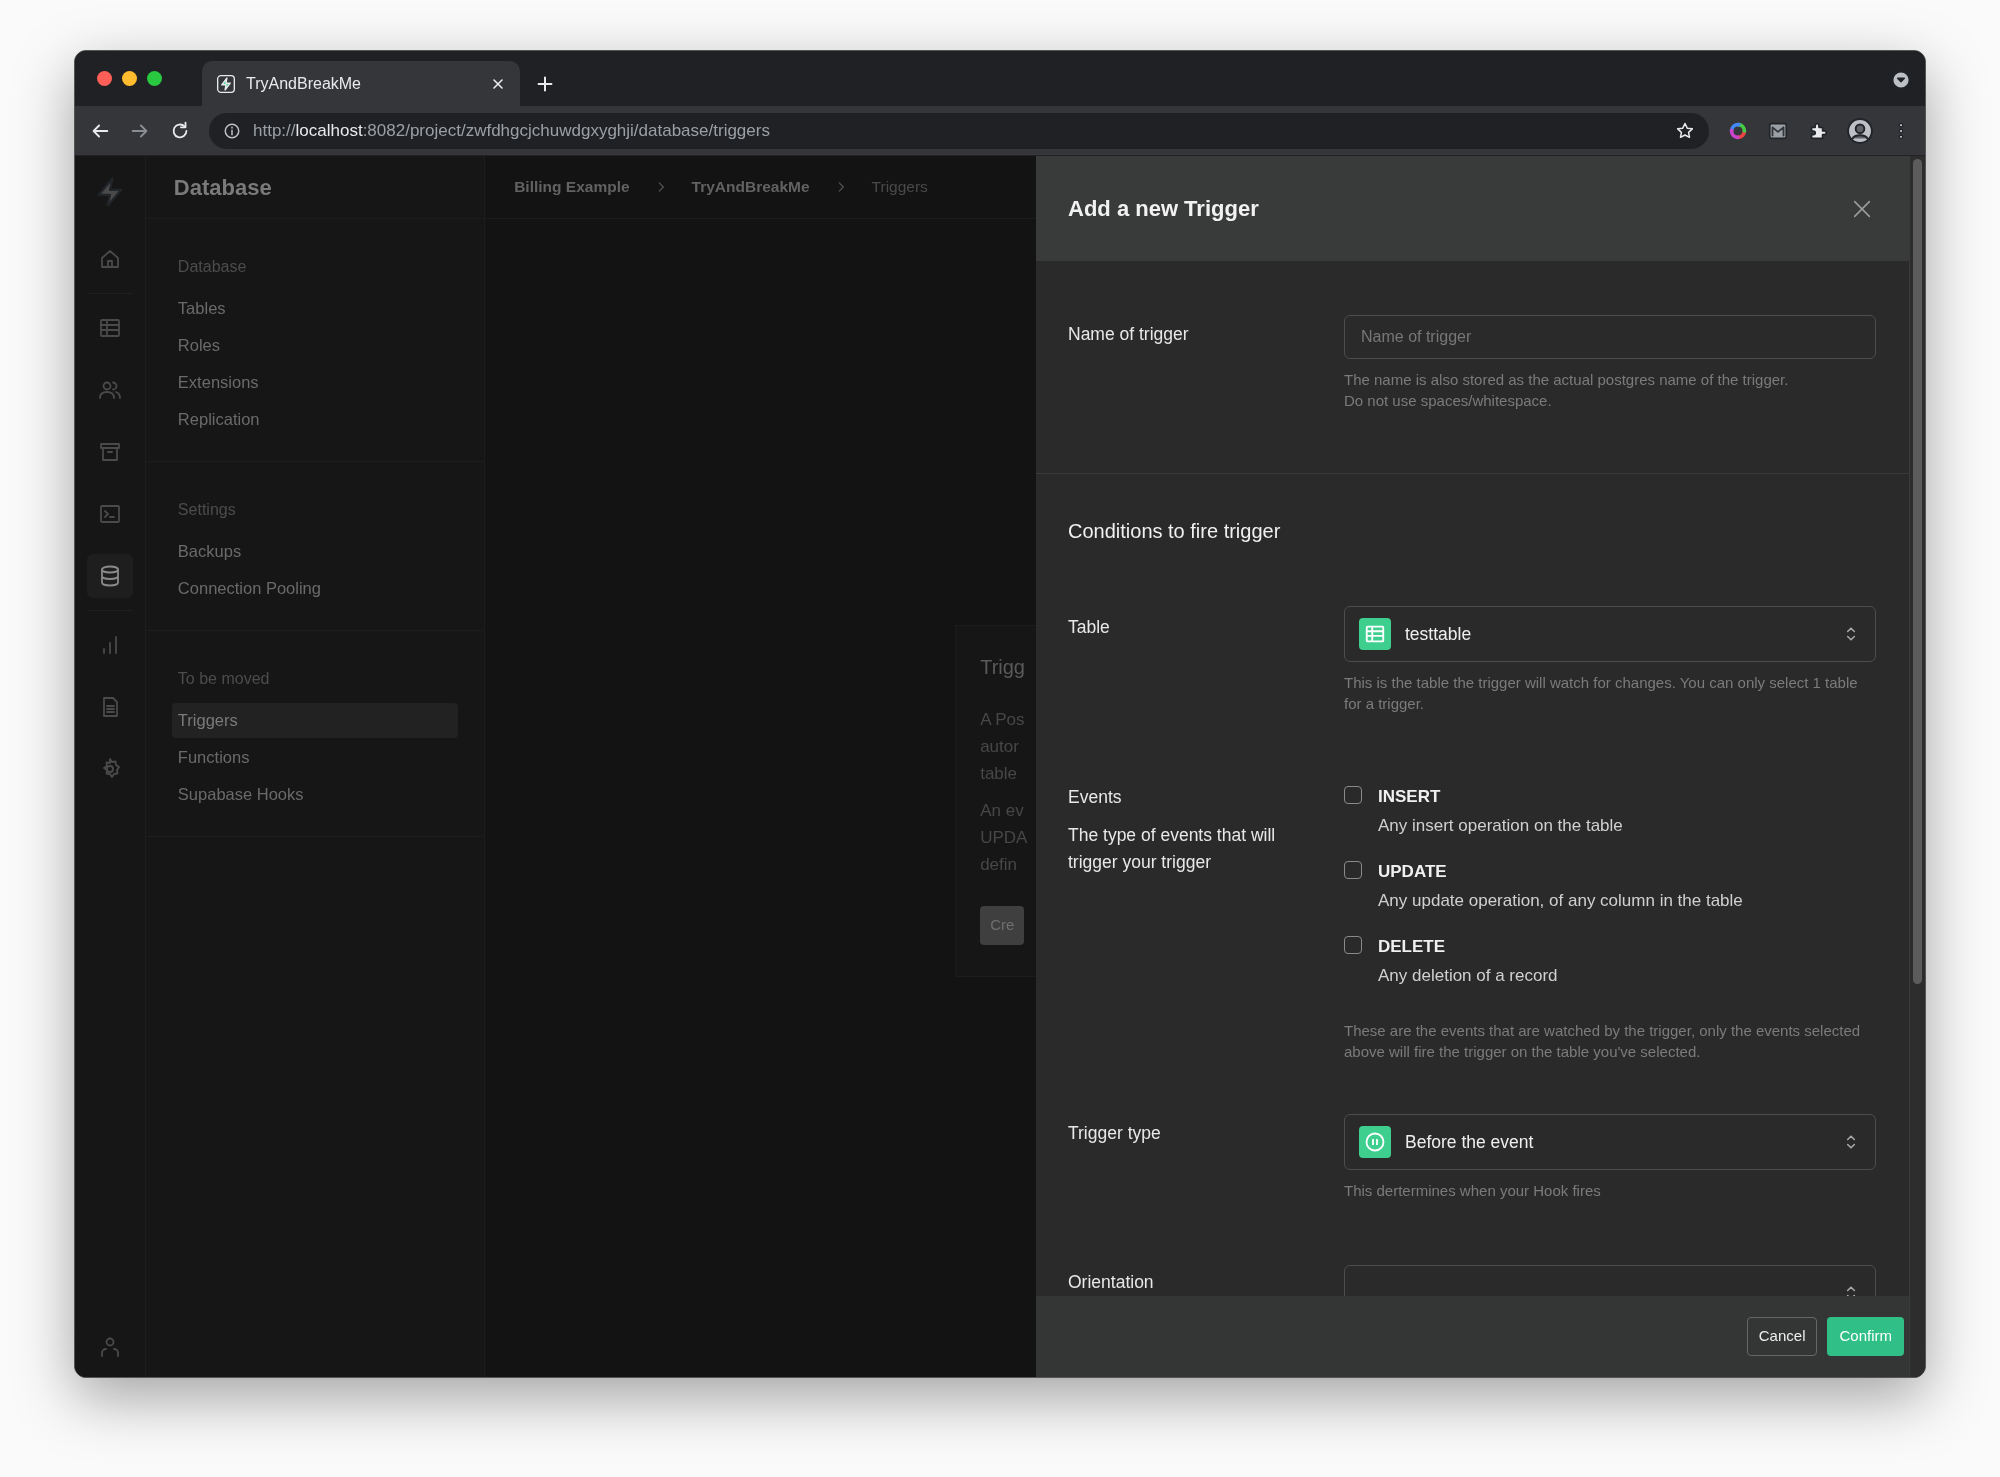  What do you see at coordinates (1685, 130) in the screenshot?
I see `star-icon` at bounding box center [1685, 130].